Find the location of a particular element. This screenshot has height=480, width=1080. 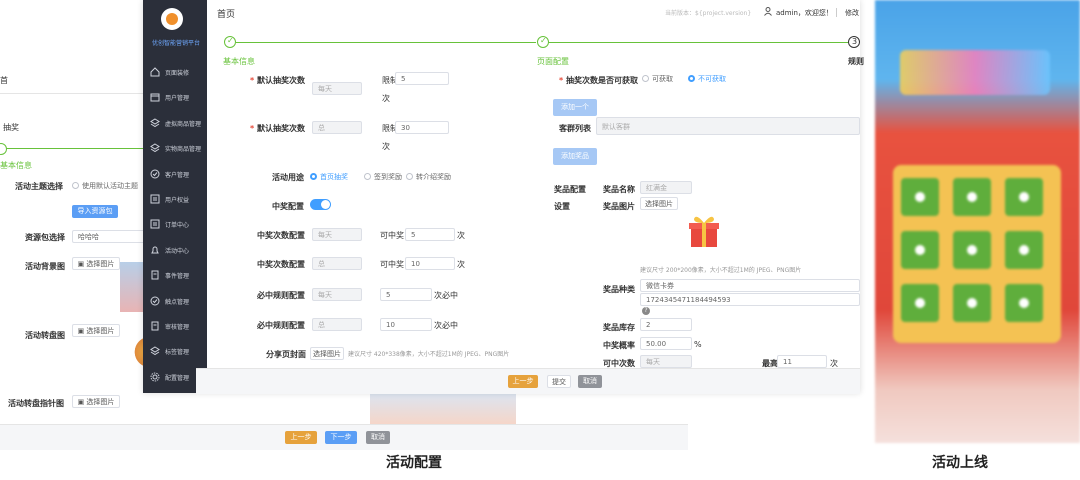

wheel-select-button: ▣ 选择图片 is located at coordinates (96, 330).